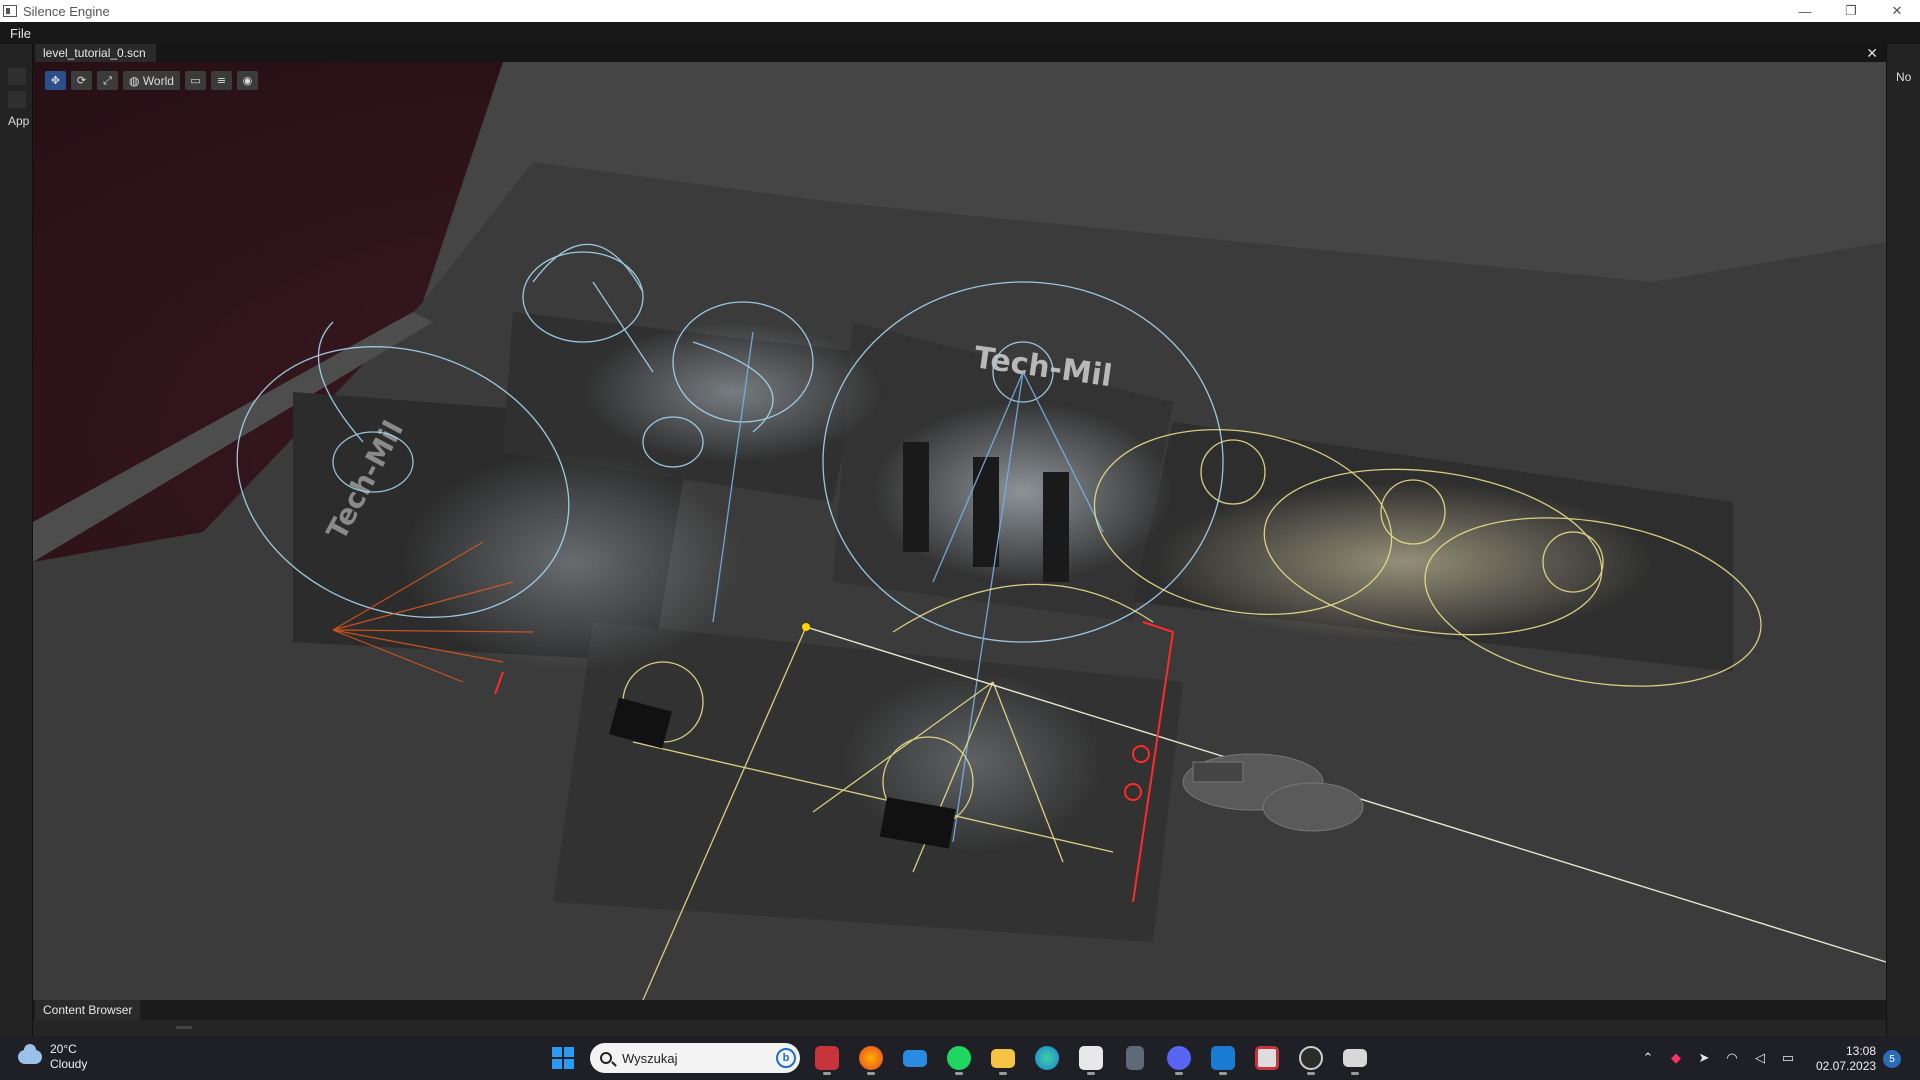  I want to click on search-placeholder: Wyszukaj, so click(650, 1058).